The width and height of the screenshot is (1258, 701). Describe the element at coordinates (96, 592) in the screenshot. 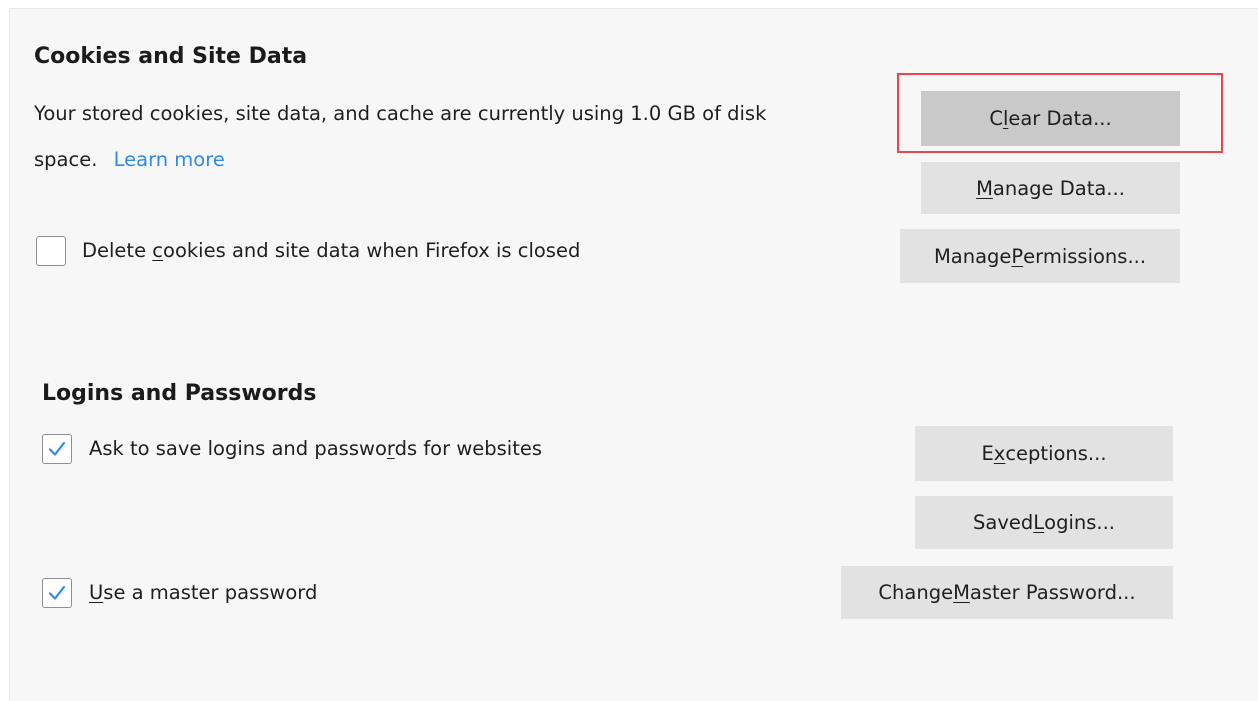

I see `master-password-accesskey: U` at that location.